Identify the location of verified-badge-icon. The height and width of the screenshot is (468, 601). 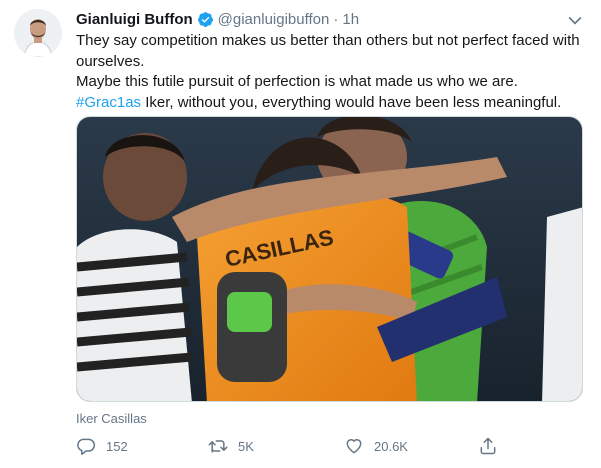
(205, 19).